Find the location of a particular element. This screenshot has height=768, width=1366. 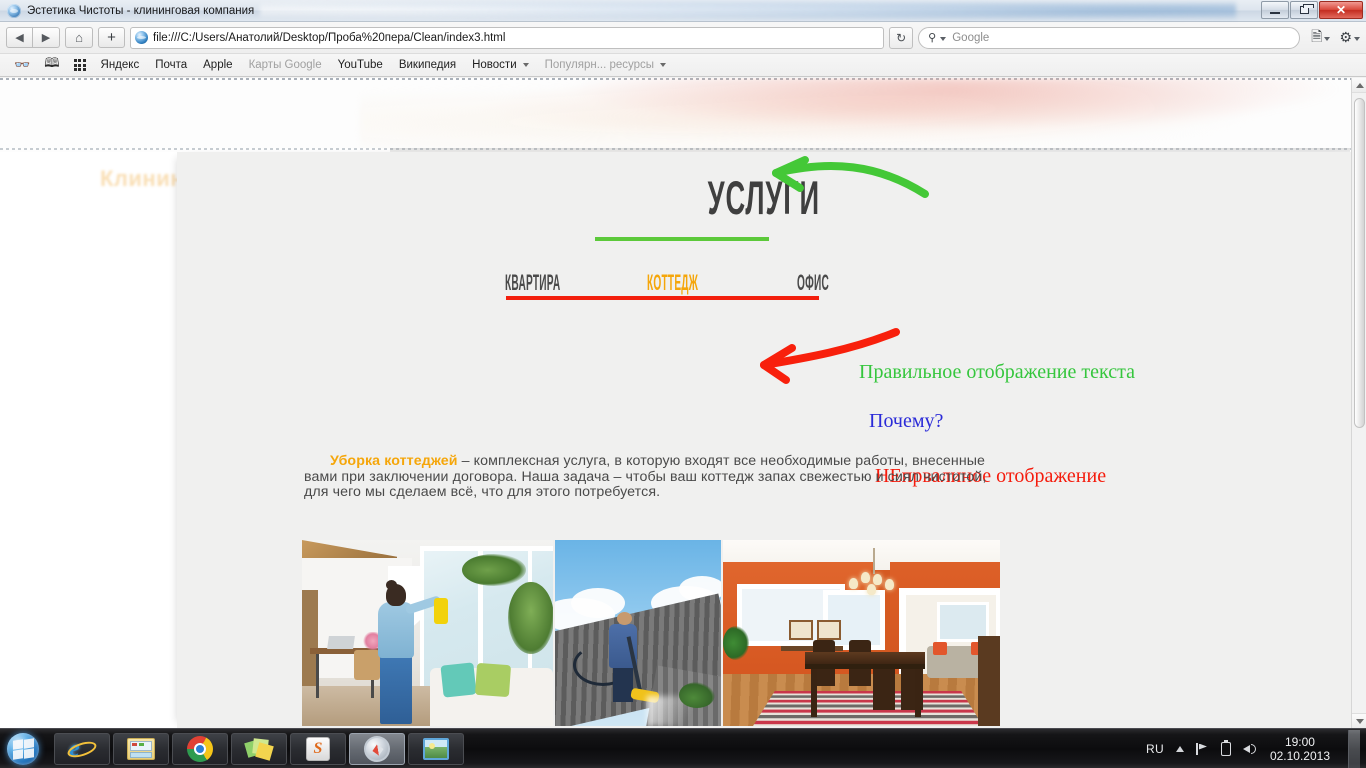

safari-icon is located at coordinates (377, 748).